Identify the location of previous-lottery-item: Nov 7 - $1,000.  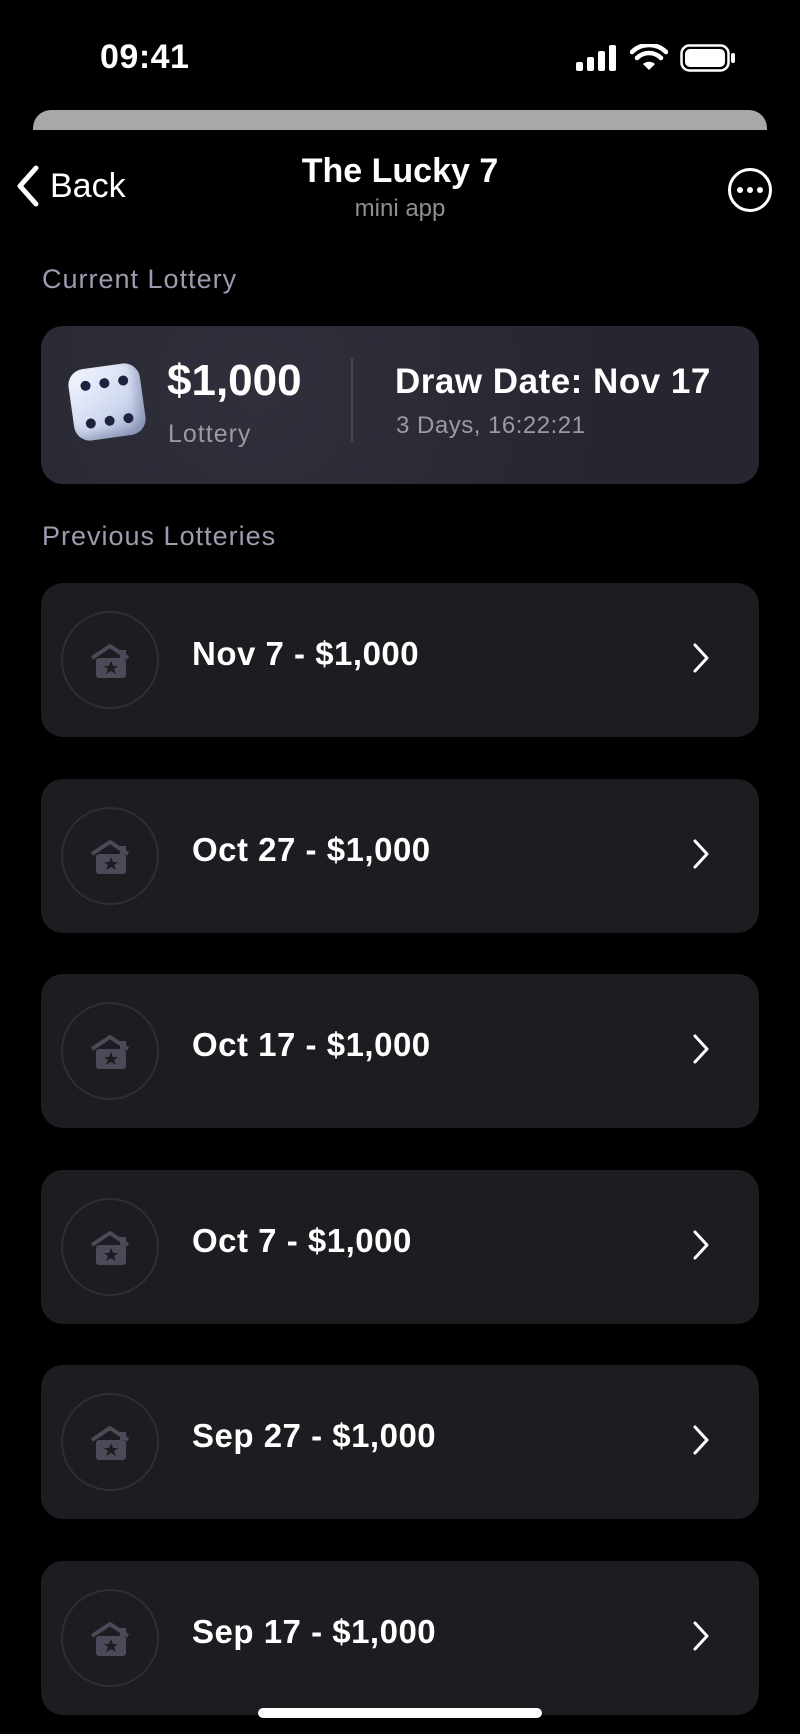
(400, 660).